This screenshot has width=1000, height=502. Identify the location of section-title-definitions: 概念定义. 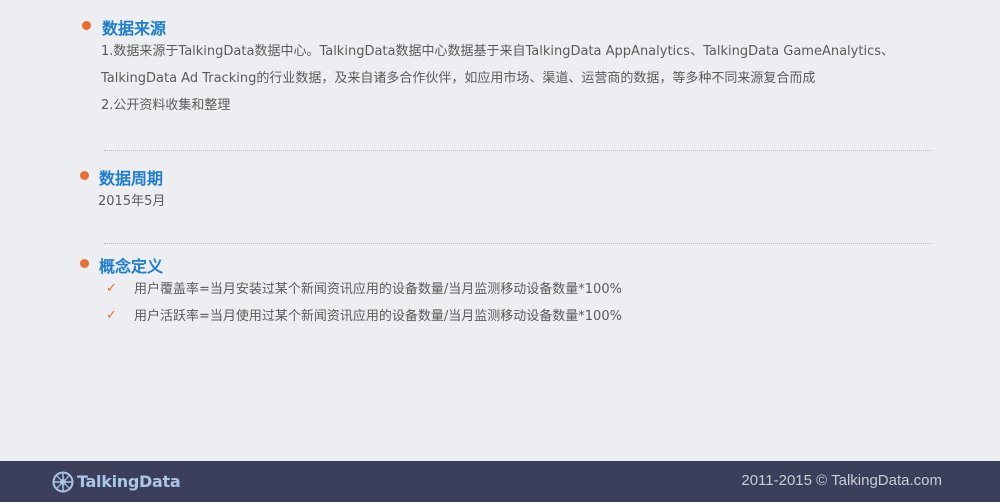
(131, 266).